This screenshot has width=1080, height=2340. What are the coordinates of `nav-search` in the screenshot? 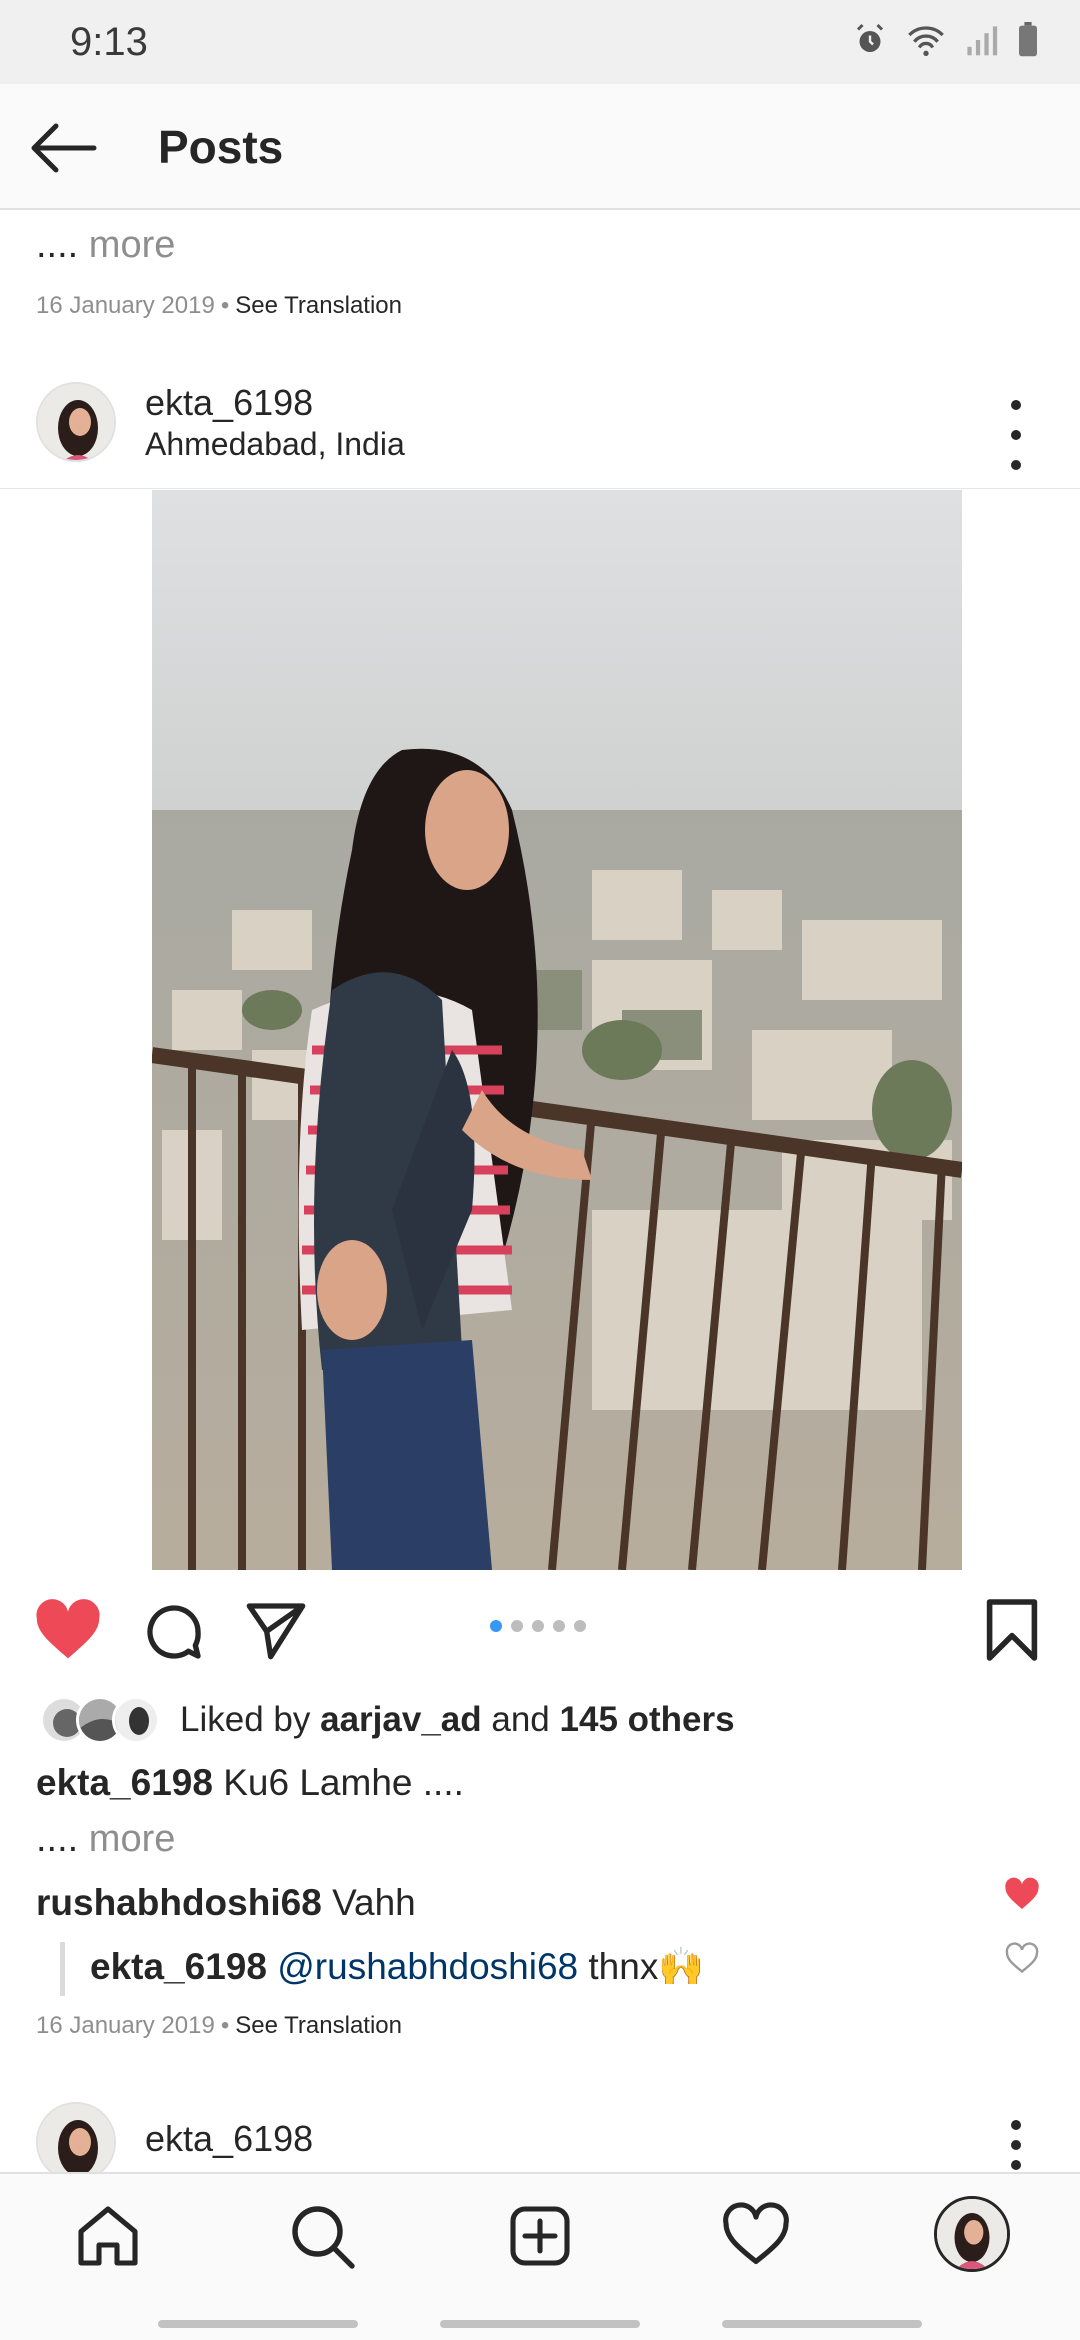 It's located at (322, 2236).